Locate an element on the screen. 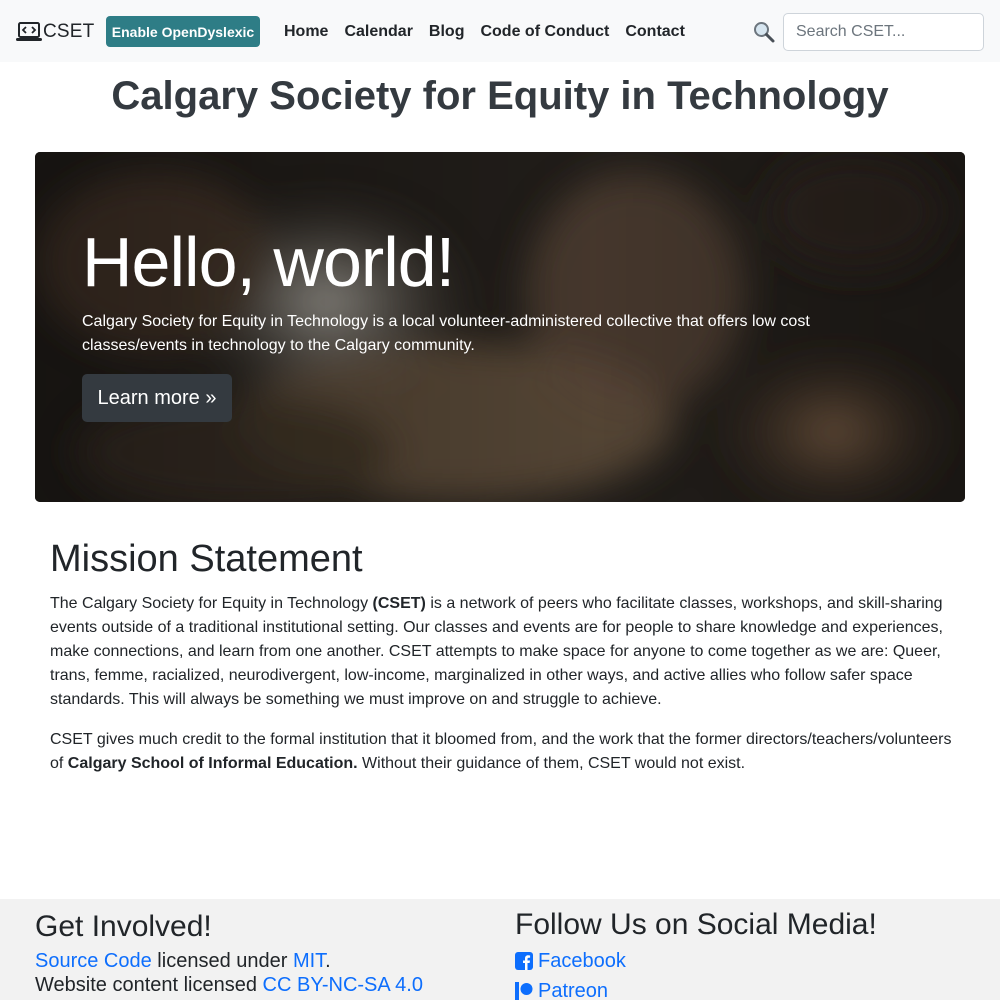 This screenshot has height=1000, width=1000. mit-link: MIT is located at coordinates (309, 961).